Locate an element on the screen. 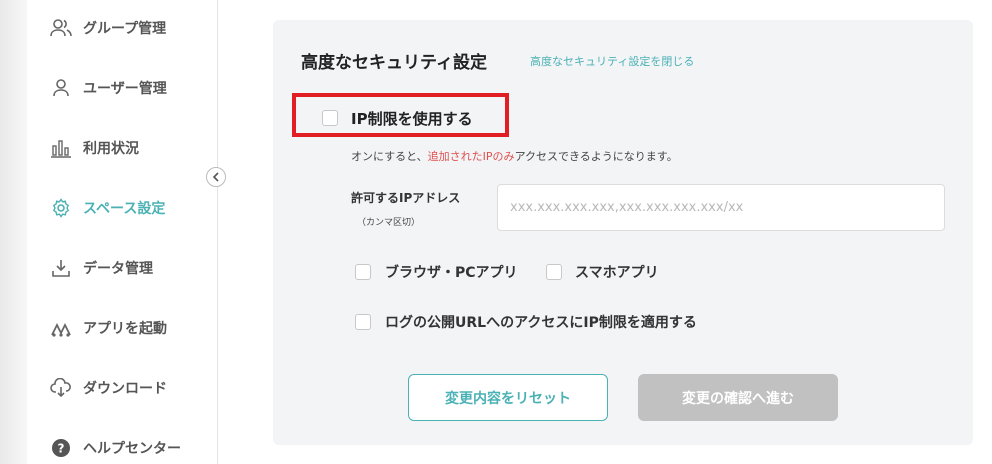 This screenshot has width=992, height=464. user-icon is located at coordinates (61, 88).